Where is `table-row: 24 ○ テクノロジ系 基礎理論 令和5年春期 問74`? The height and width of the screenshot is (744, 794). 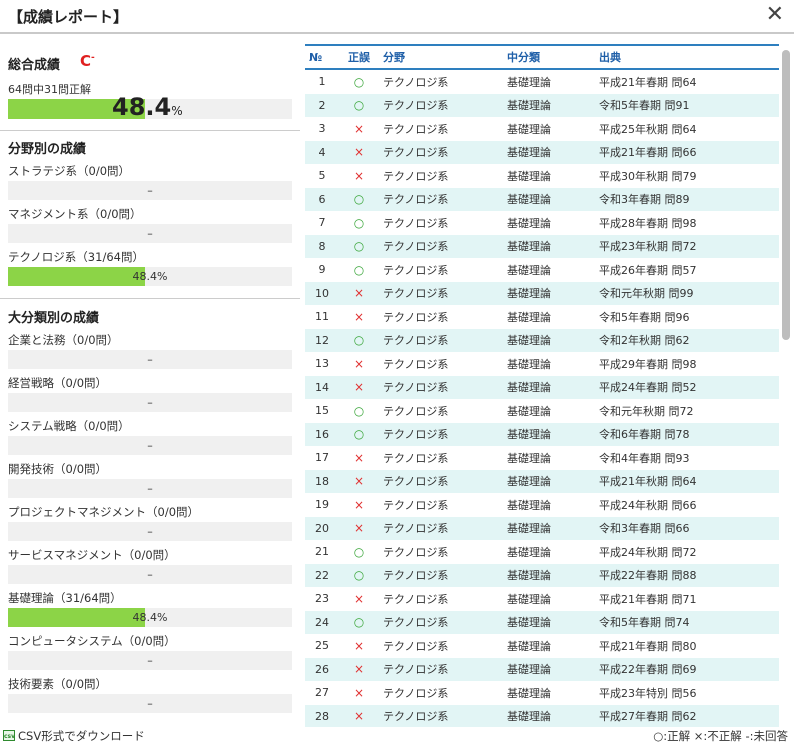 table-row: 24 ○ テクノロジ系 基礎理論 令和5年春期 問74 is located at coordinates (542, 622).